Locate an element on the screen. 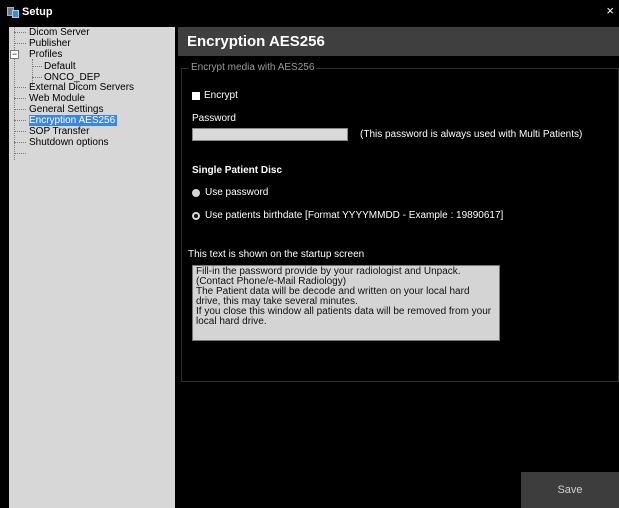  startup-text-label: This text is shown on the startup screen is located at coordinates (276, 254).